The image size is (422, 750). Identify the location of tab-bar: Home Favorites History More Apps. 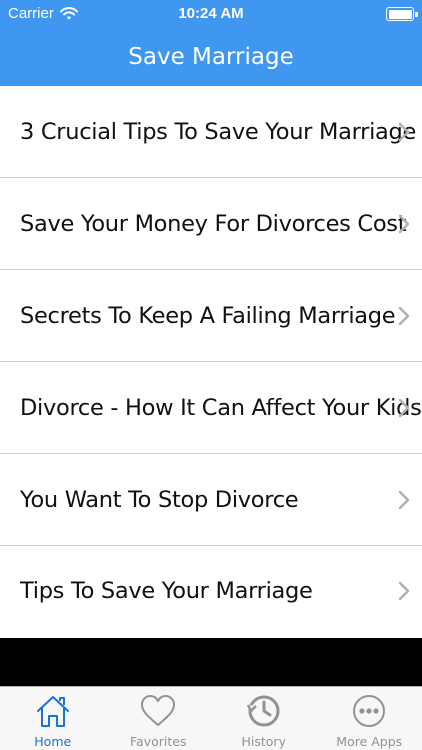
(211, 718).